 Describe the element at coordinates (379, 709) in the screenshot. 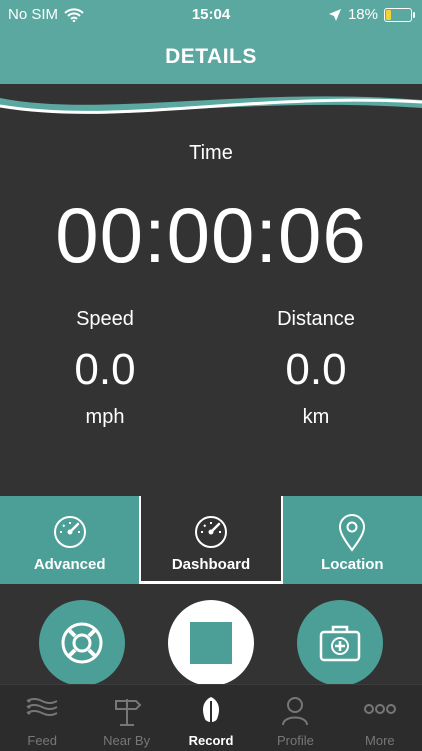

I see `more-icon` at that location.